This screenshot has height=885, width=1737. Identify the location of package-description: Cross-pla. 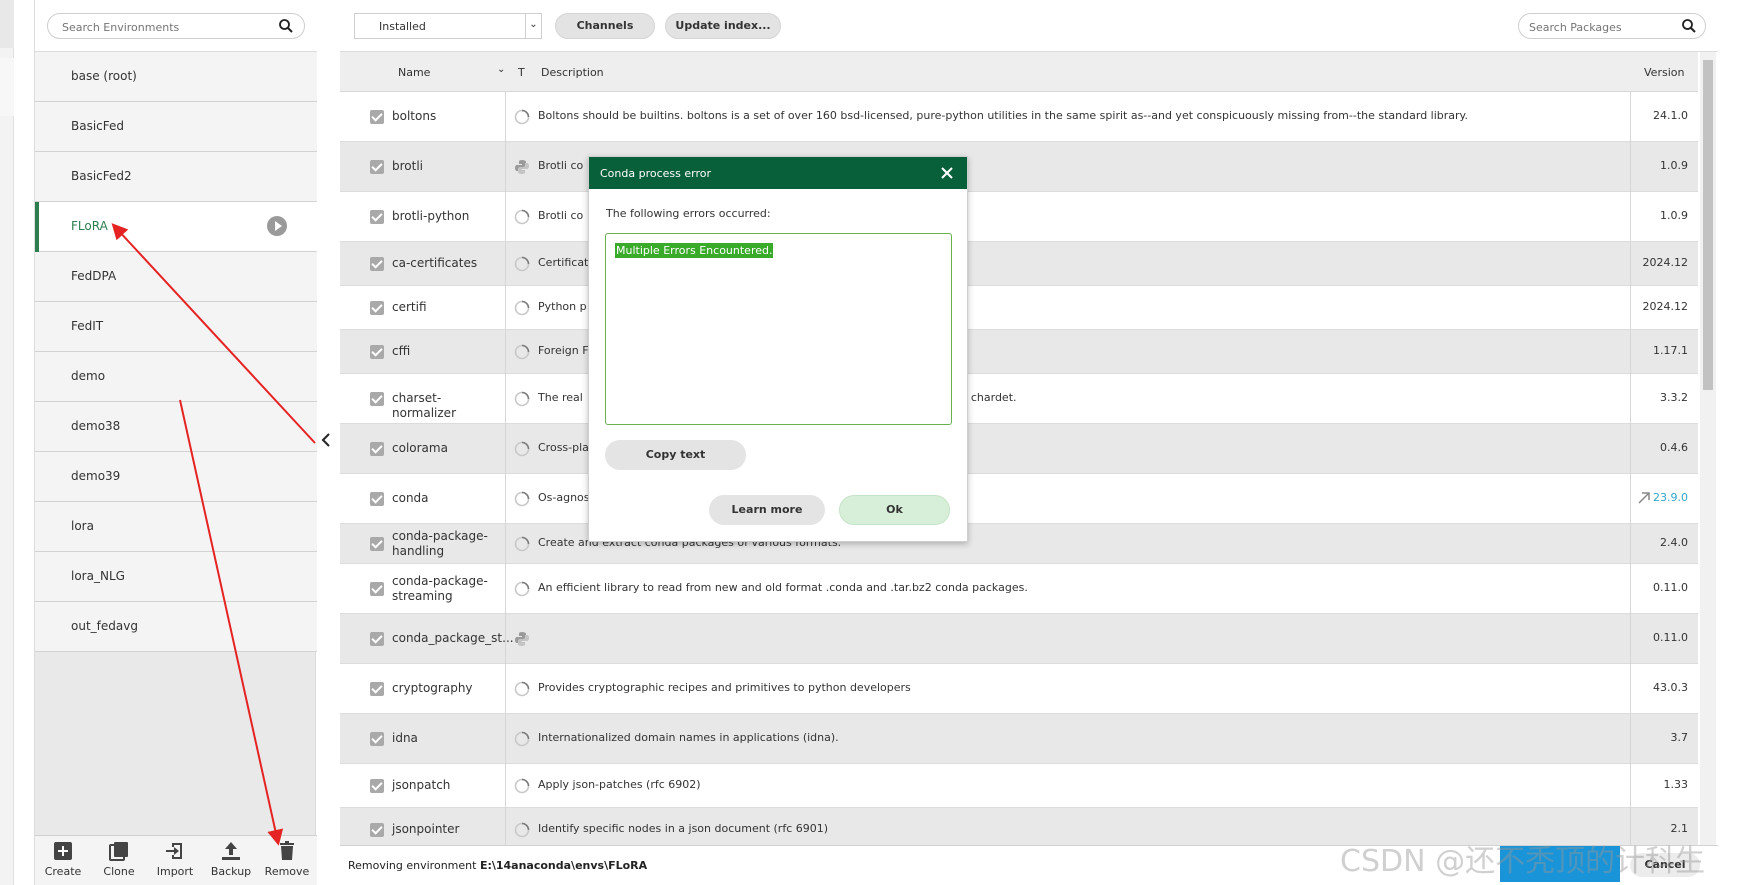
(563, 447).